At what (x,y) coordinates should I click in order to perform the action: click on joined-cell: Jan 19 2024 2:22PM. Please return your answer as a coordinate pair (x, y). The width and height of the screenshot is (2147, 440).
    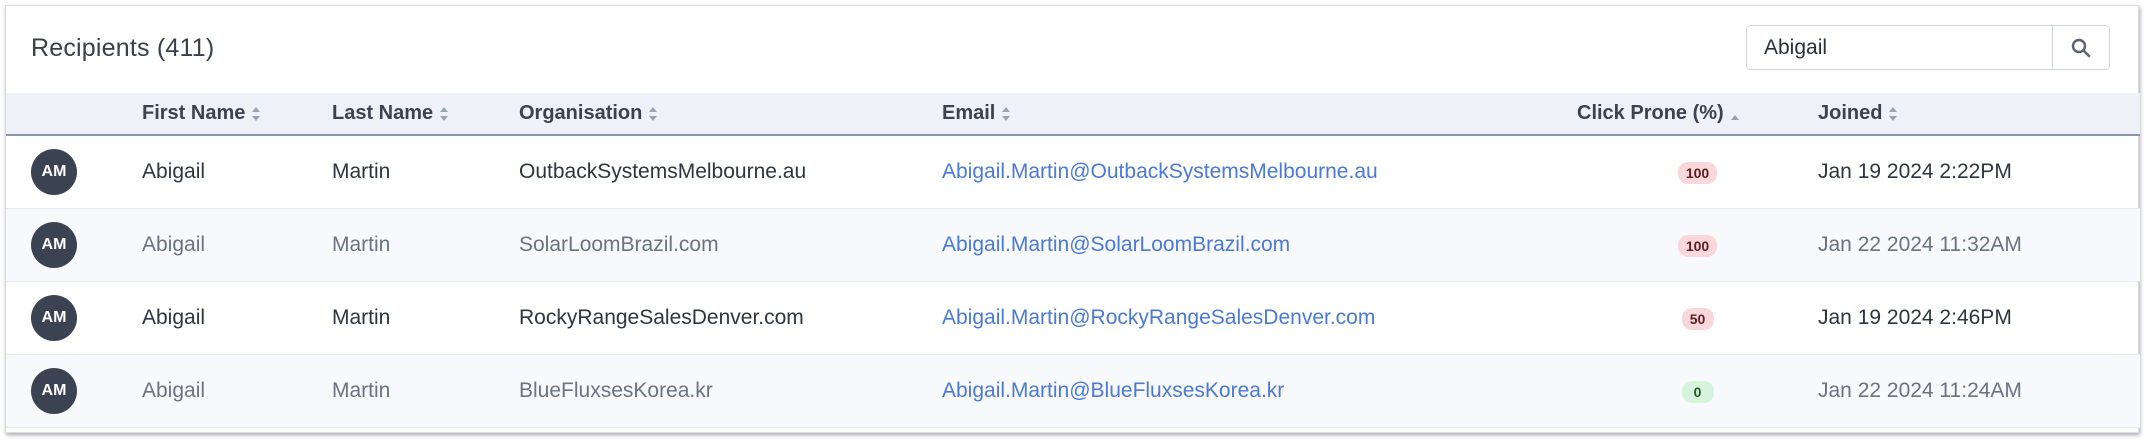
    Looking at the image, I should click on (1915, 171).